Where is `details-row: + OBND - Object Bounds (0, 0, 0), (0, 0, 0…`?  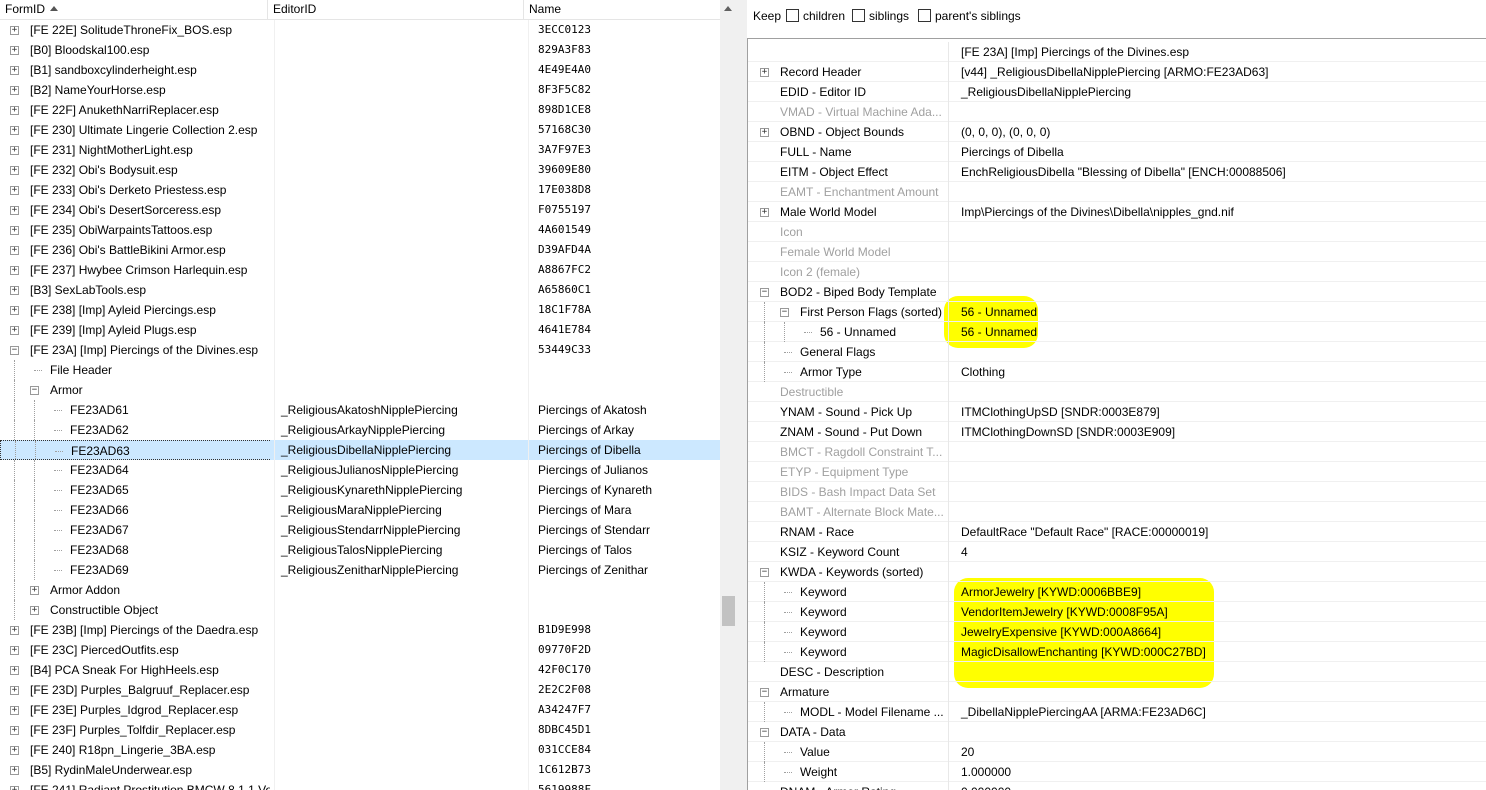
details-row: + OBND - Object Bounds (0, 0, 0), (0, 0, 0… is located at coordinates (1117, 132).